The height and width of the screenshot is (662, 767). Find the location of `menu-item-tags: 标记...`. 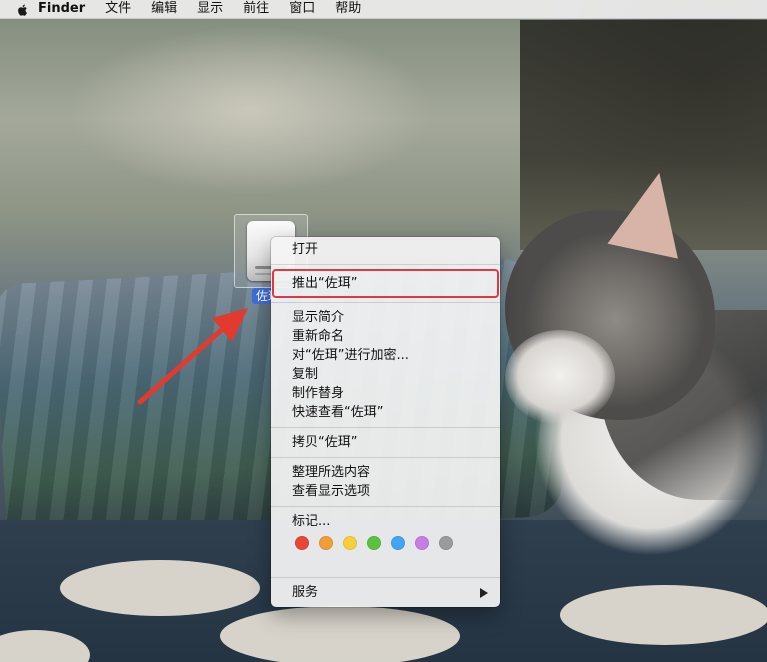

menu-item-tags: 标记... is located at coordinates (385, 521).